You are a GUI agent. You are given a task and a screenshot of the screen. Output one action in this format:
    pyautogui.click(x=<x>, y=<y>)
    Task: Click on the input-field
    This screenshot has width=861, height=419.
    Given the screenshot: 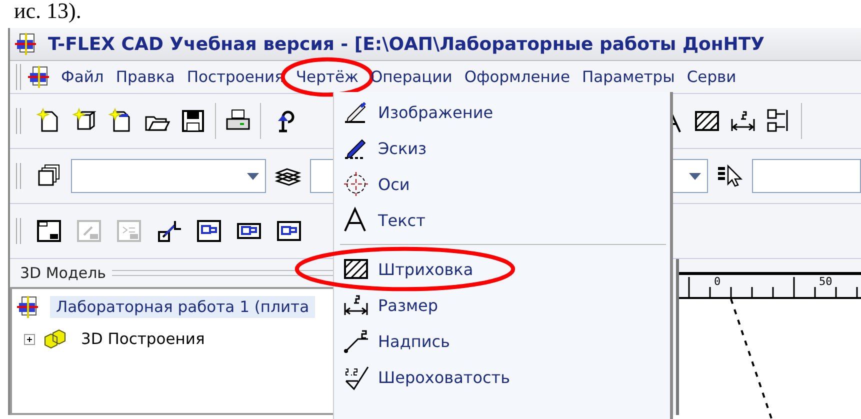 What is the action you would take?
    pyautogui.click(x=806, y=176)
    